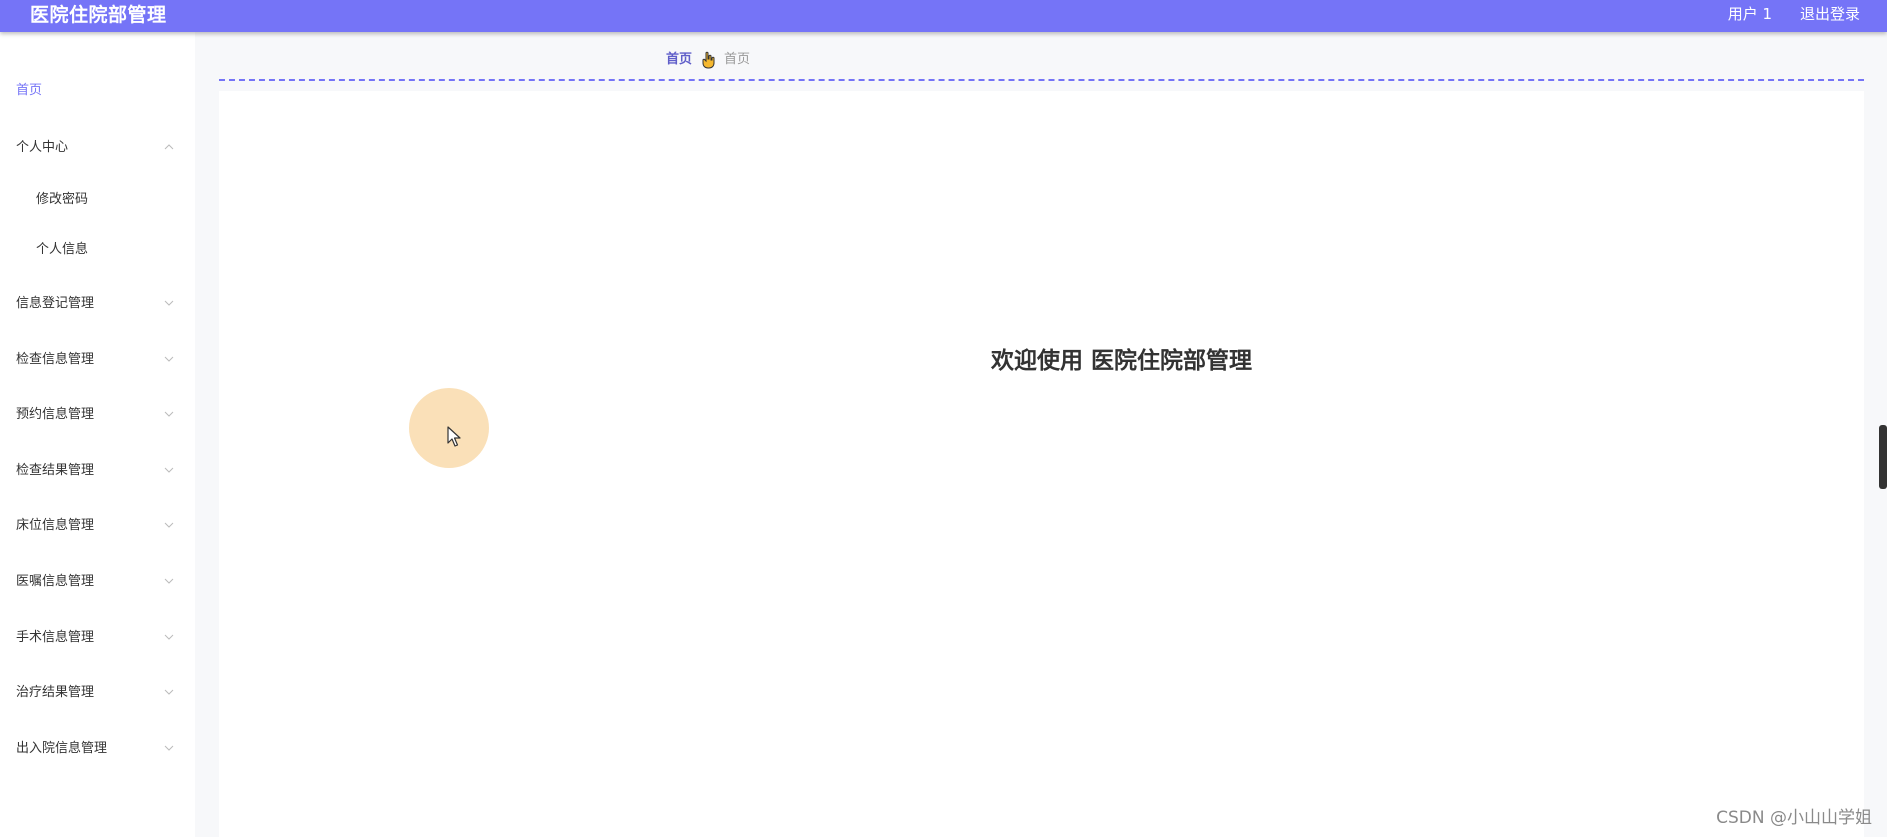 The width and height of the screenshot is (1887, 837). Describe the element at coordinates (55, 692) in the screenshot. I see `sidebar-item-label: 治疗结果管理` at that location.